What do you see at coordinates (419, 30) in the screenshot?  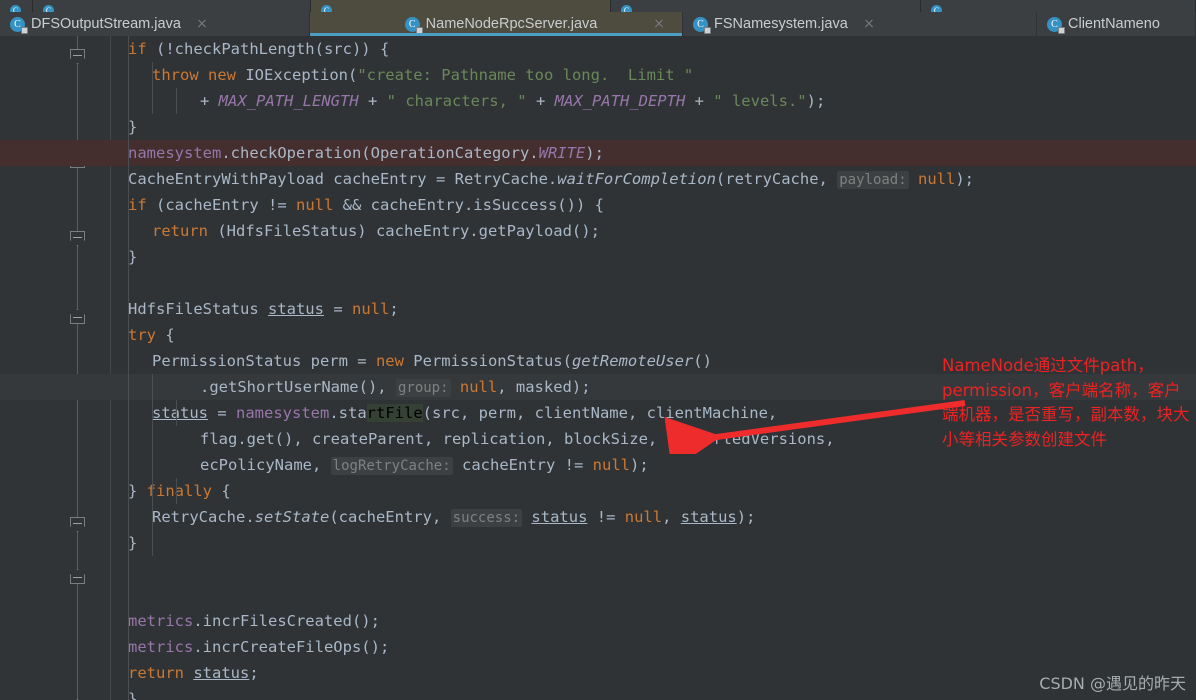 I see `lock-icon` at bounding box center [419, 30].